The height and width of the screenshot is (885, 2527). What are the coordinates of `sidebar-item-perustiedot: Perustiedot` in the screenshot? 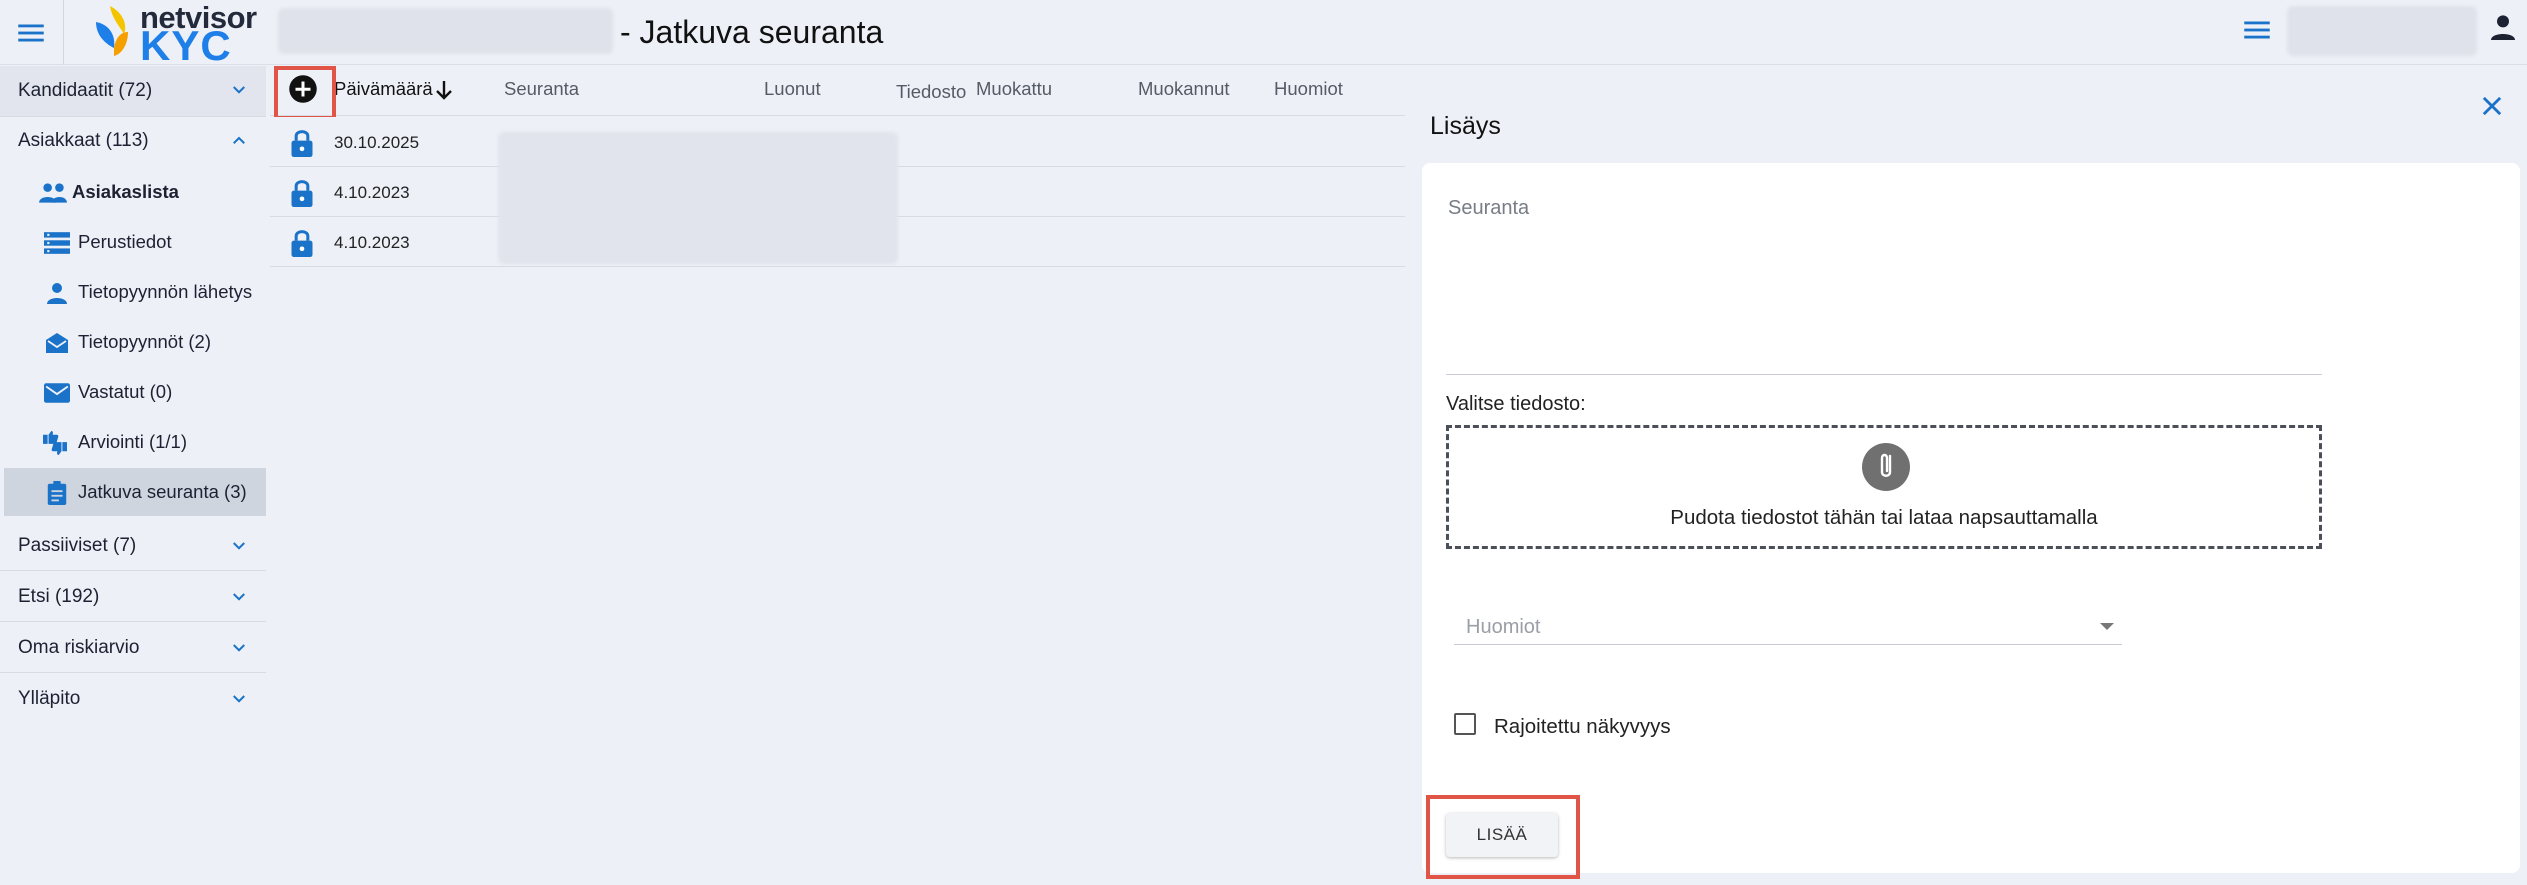 It's located at (135, 242).